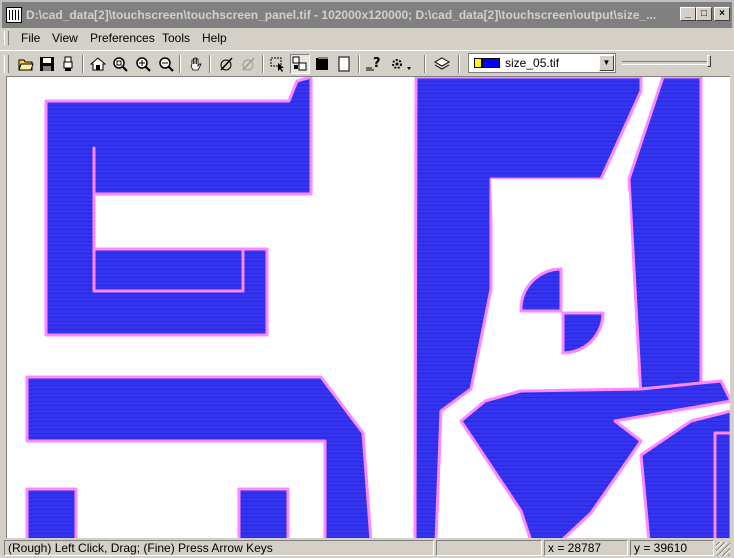 The width and height of the screenshot is (734, 558). Describe the element at coordinates (14, 15) in the screenshot. I see `app-icon` at that location.